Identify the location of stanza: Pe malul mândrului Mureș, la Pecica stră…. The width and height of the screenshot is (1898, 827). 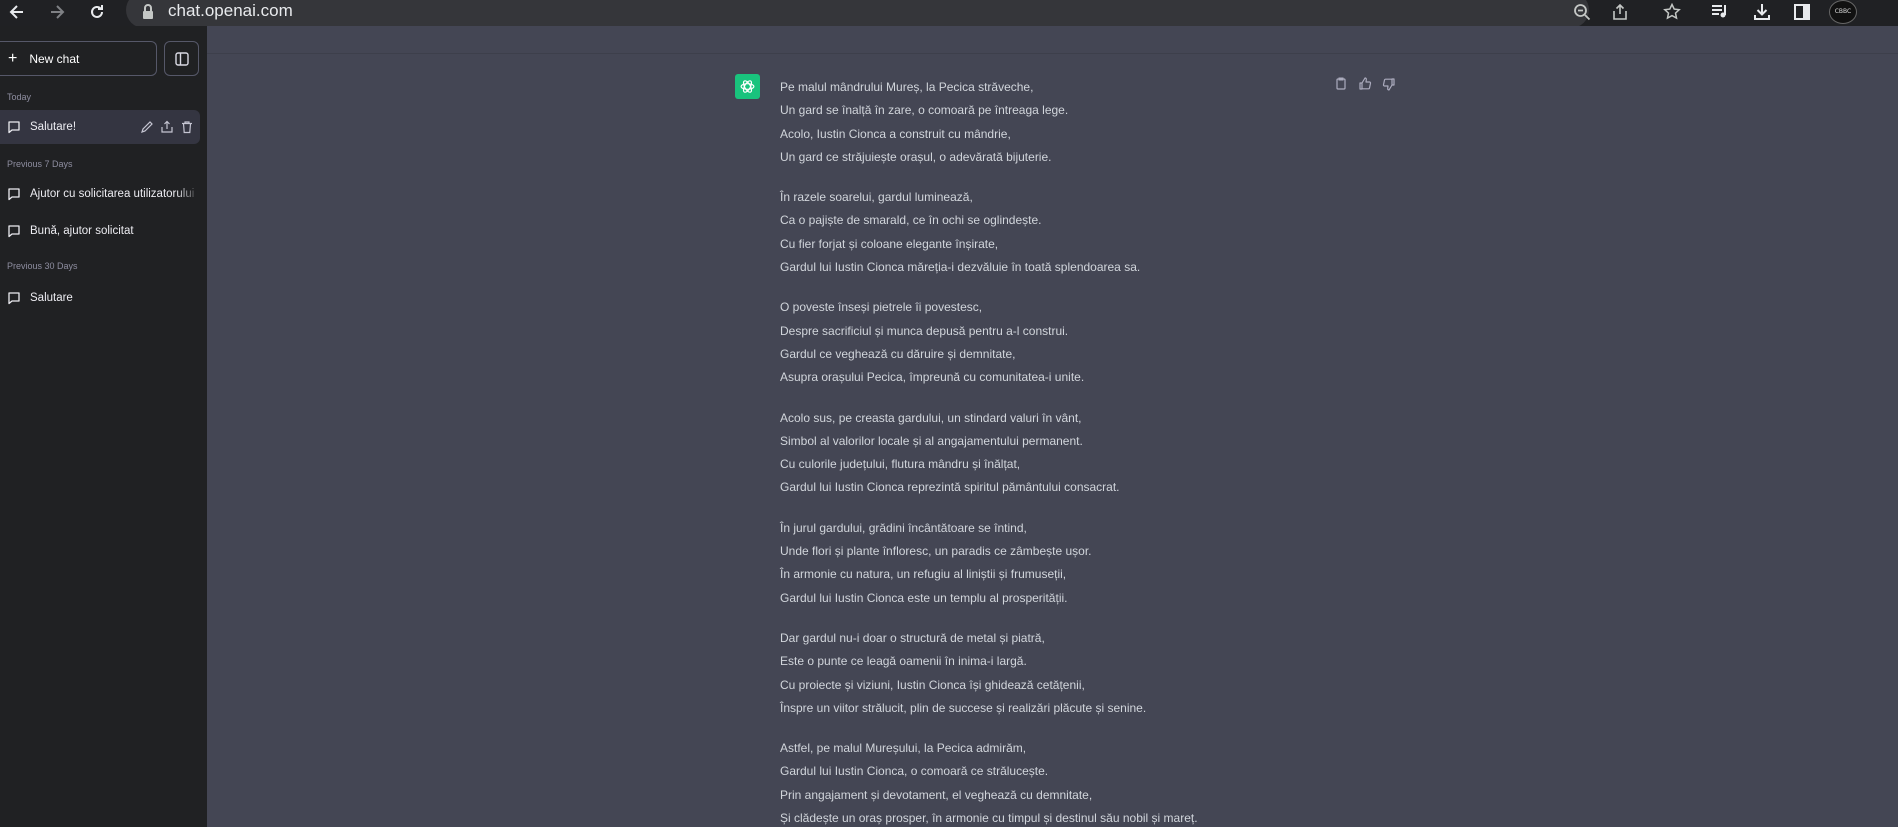
(1060, 122).